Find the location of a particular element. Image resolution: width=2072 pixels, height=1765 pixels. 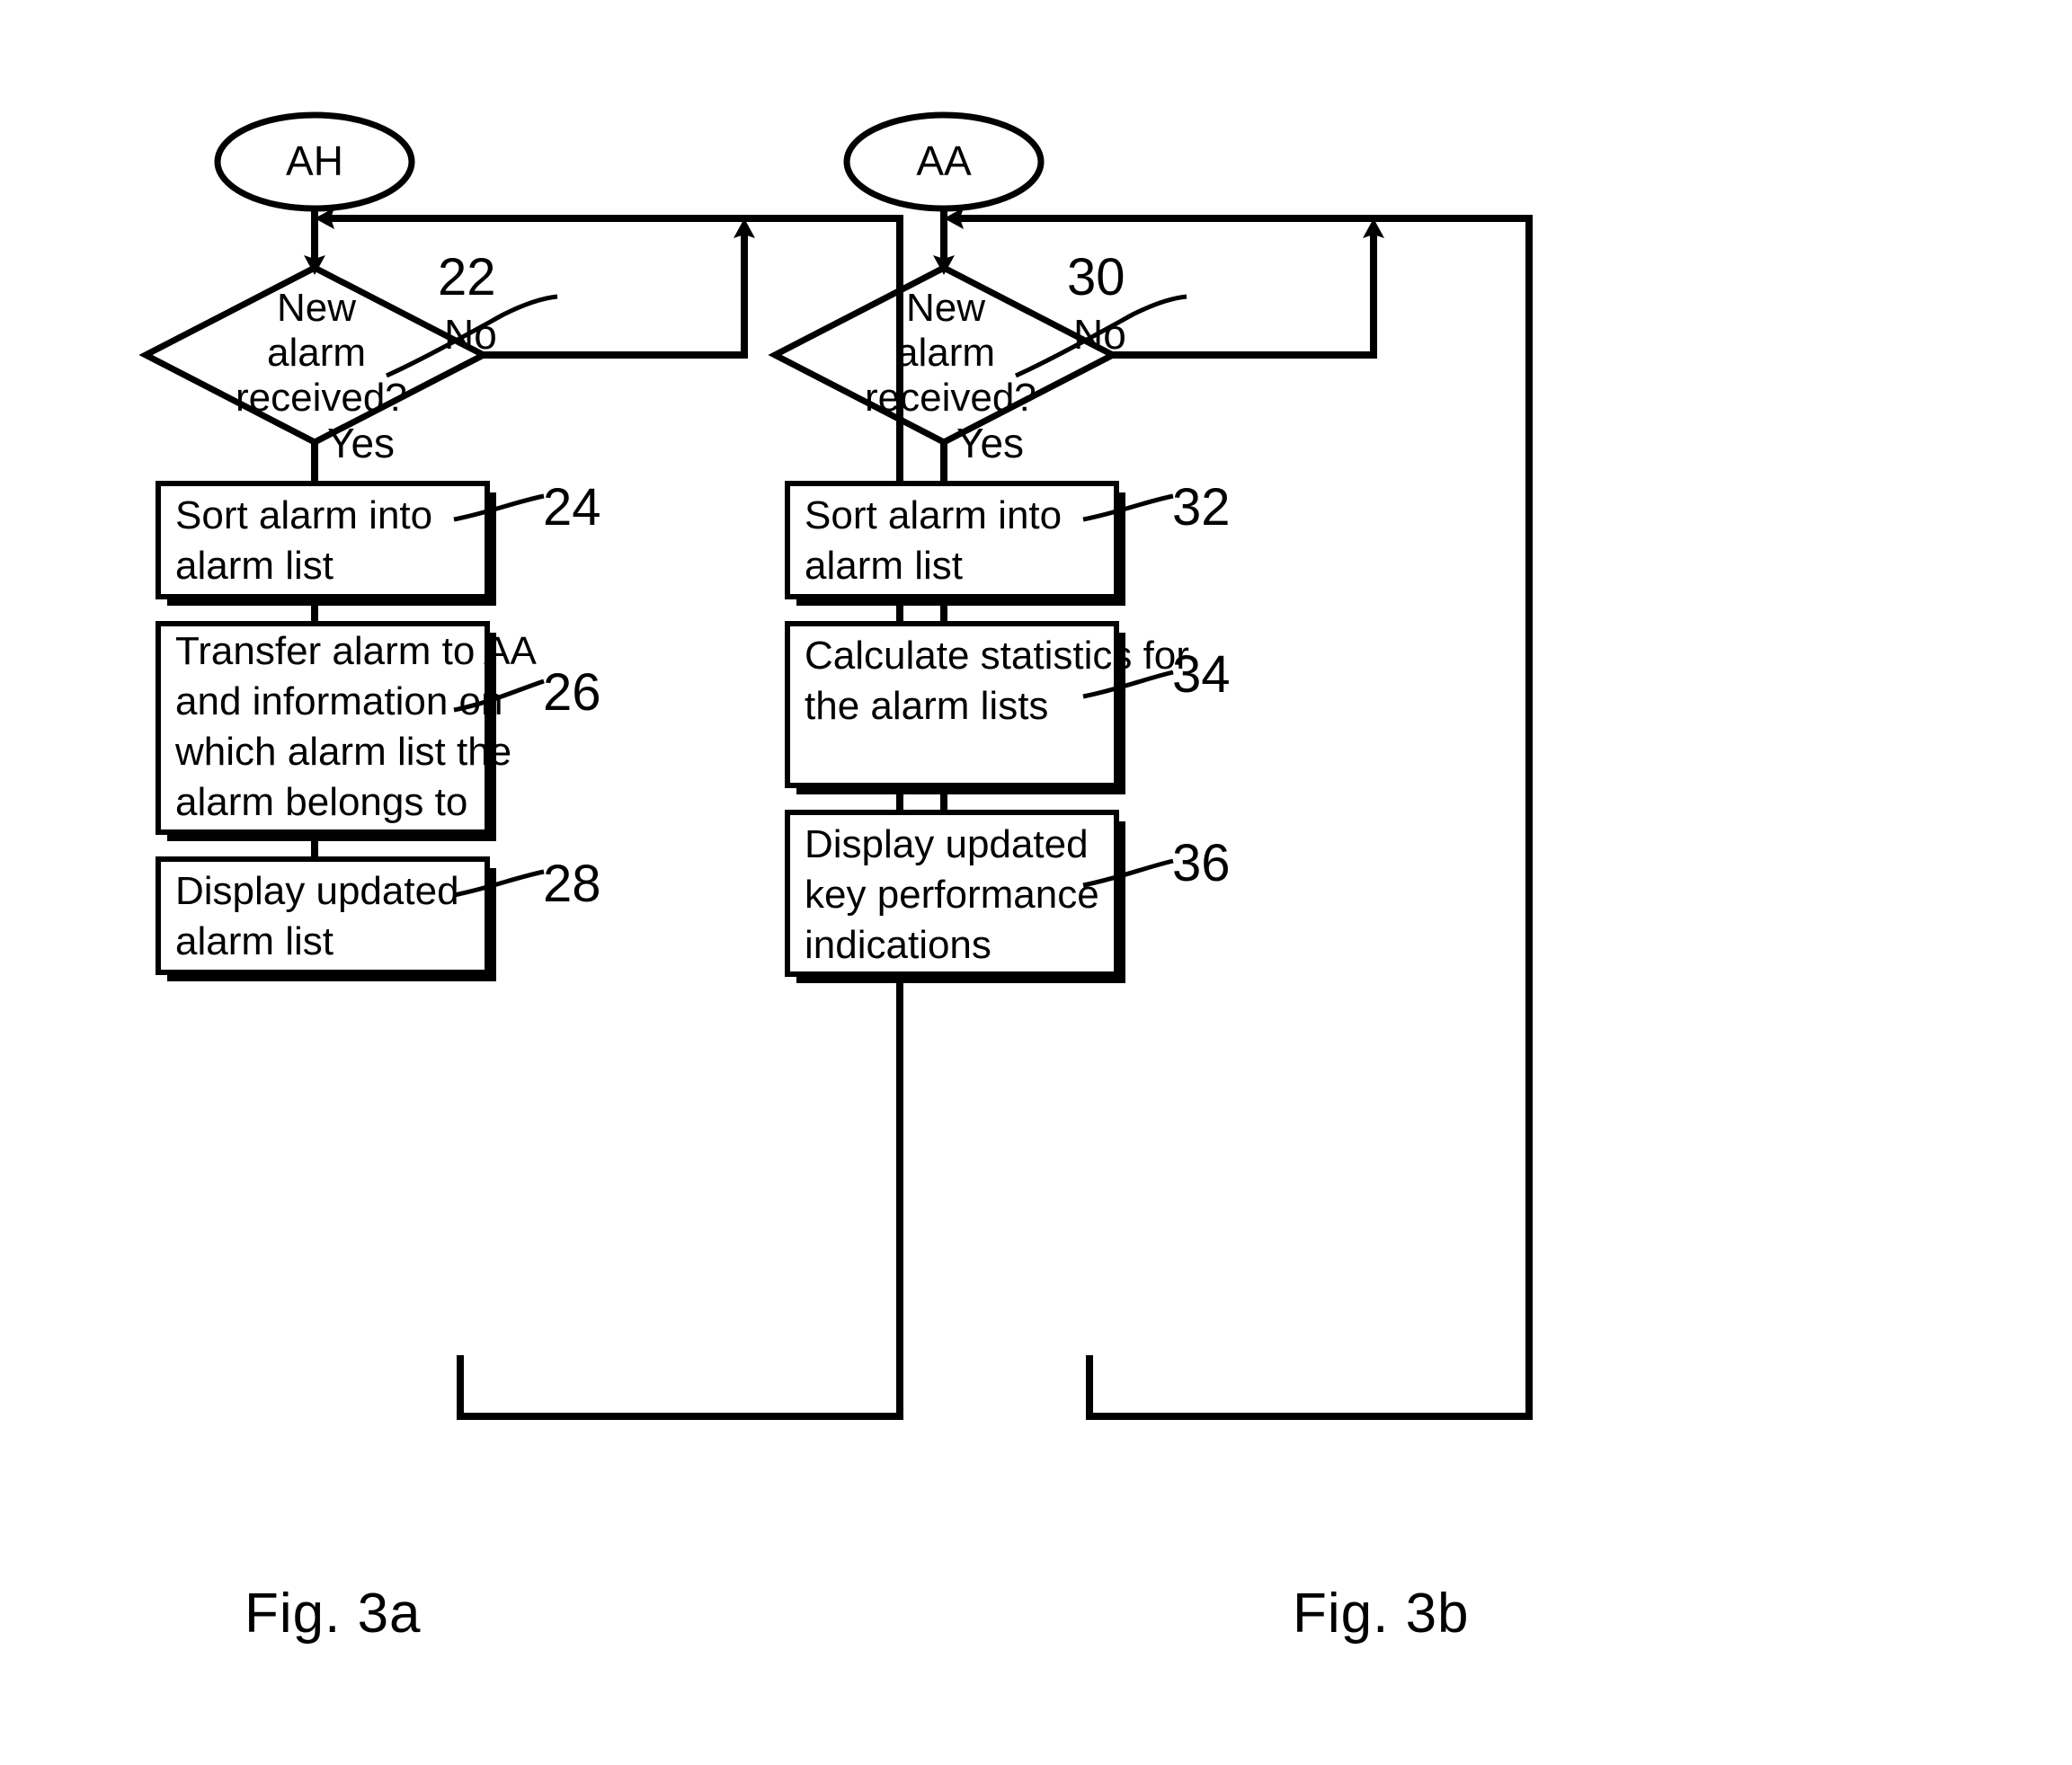

decision-text-30: New alarm received? is located at coordinates (951, 353).